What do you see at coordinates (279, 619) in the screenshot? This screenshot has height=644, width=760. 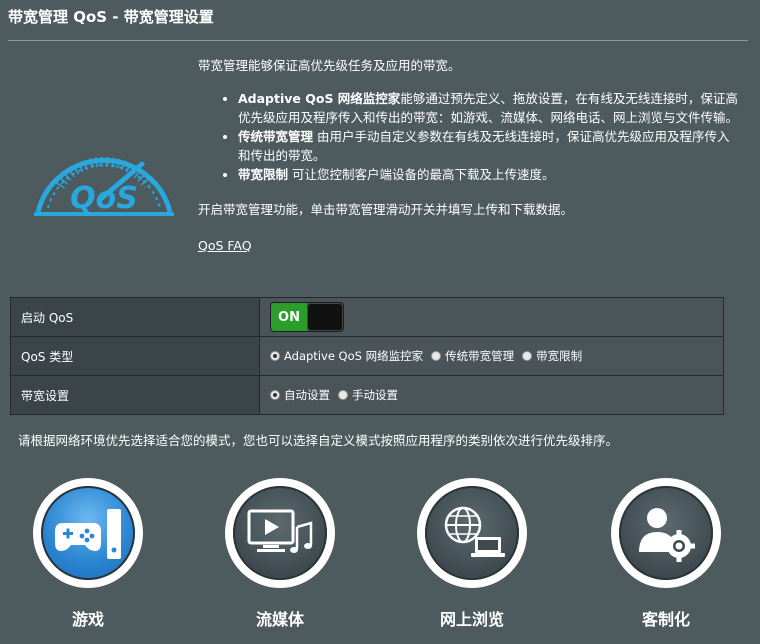 I see `mode-media-label: 流媒体` at bounding box center [279, 619].